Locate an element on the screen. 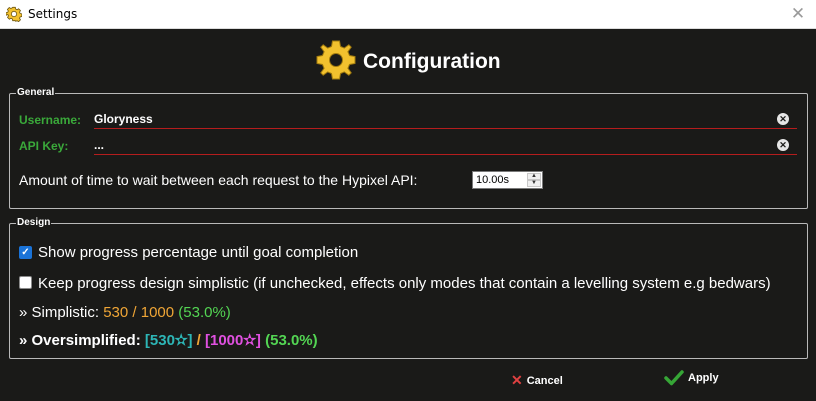  config-header: Configuration is located at coordinates (408, 62).